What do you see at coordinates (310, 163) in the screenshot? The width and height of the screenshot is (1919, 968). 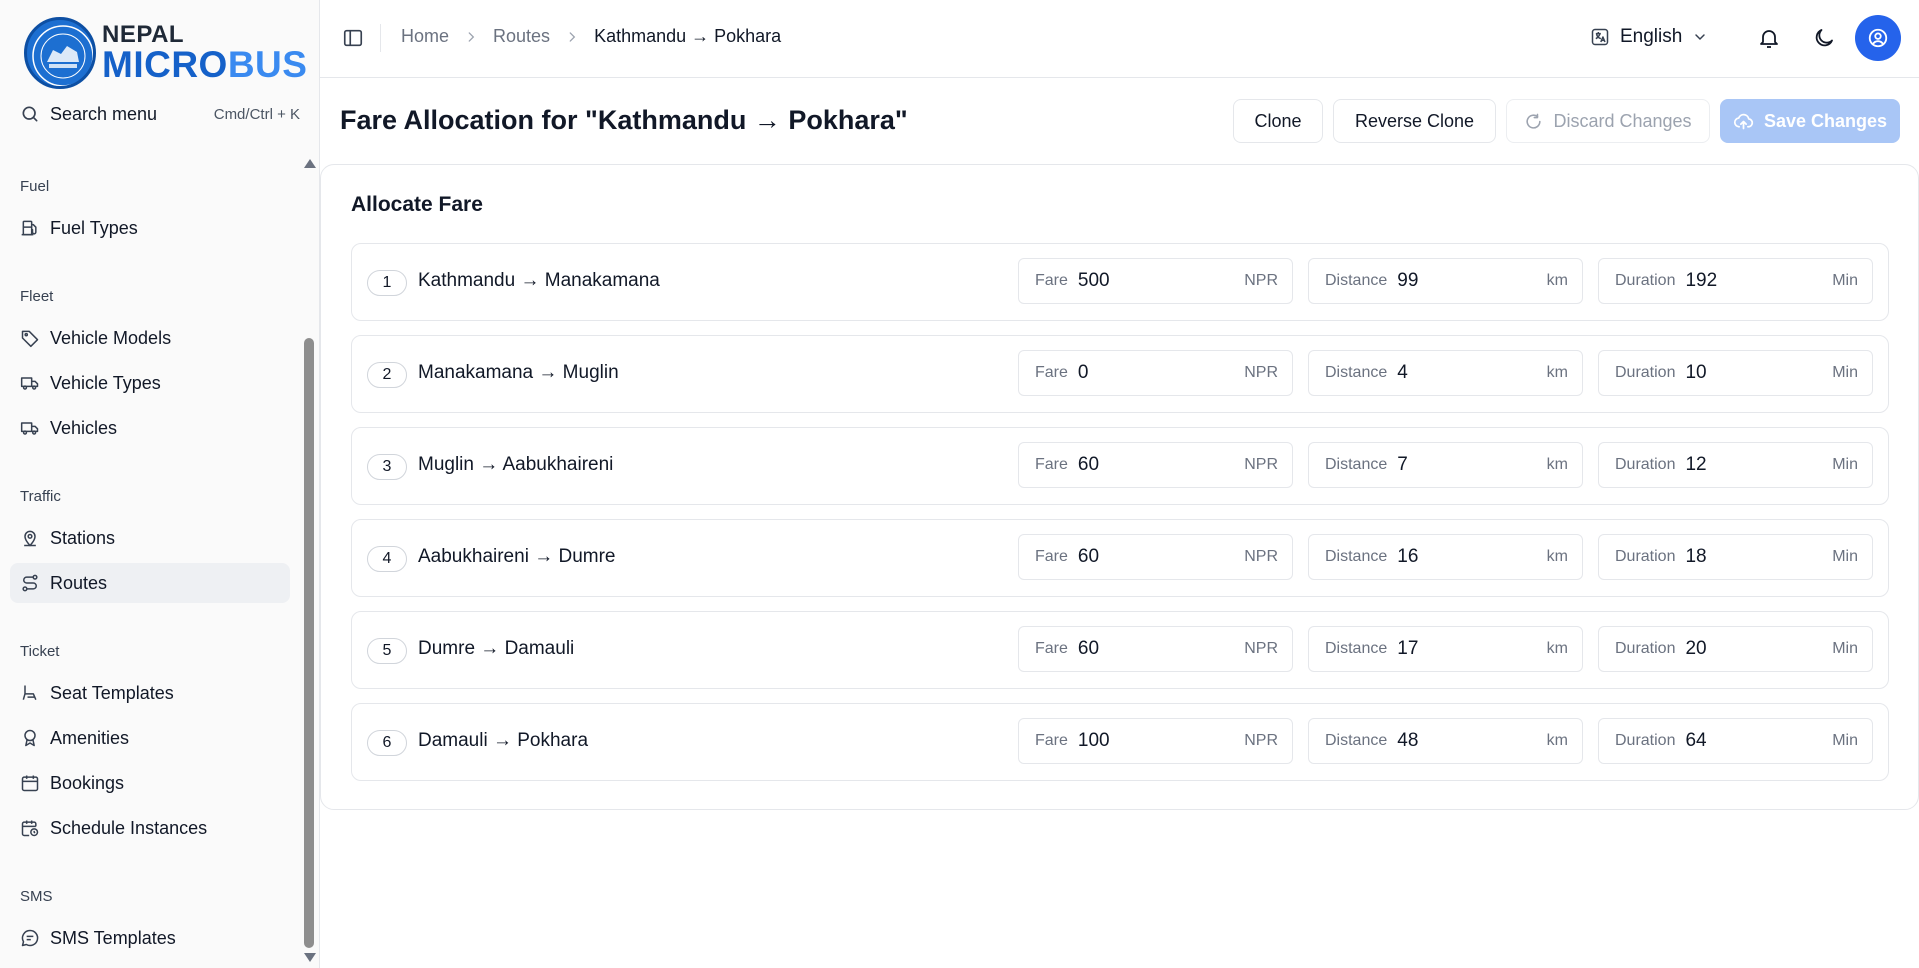 I see `scroll-up-arrow-icon` at bounding box center [310, 163].